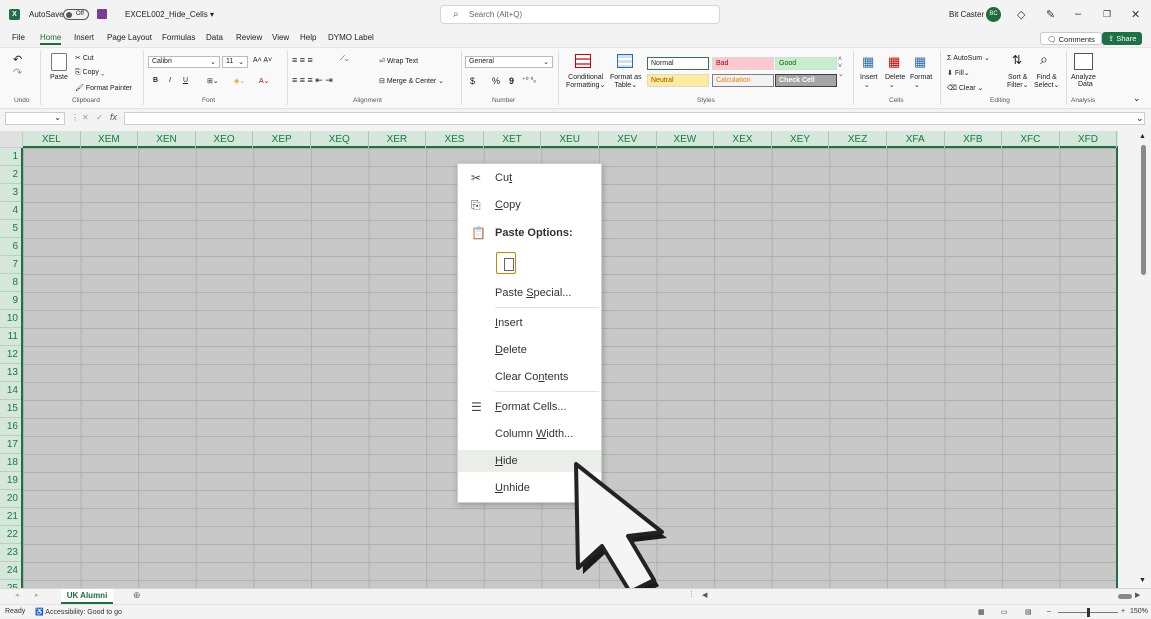 The image size is (1151, 619). What do you see at coordinates (1123, 611) in the screenshot?
I see `zoom-in-icon: +` at bounding box center [1123, 611].